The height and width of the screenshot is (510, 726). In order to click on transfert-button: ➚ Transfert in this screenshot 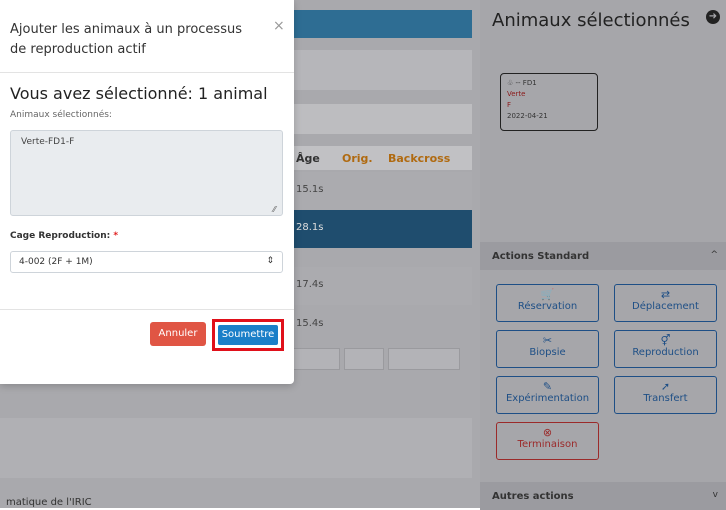, I will do `click(665, 395)`.